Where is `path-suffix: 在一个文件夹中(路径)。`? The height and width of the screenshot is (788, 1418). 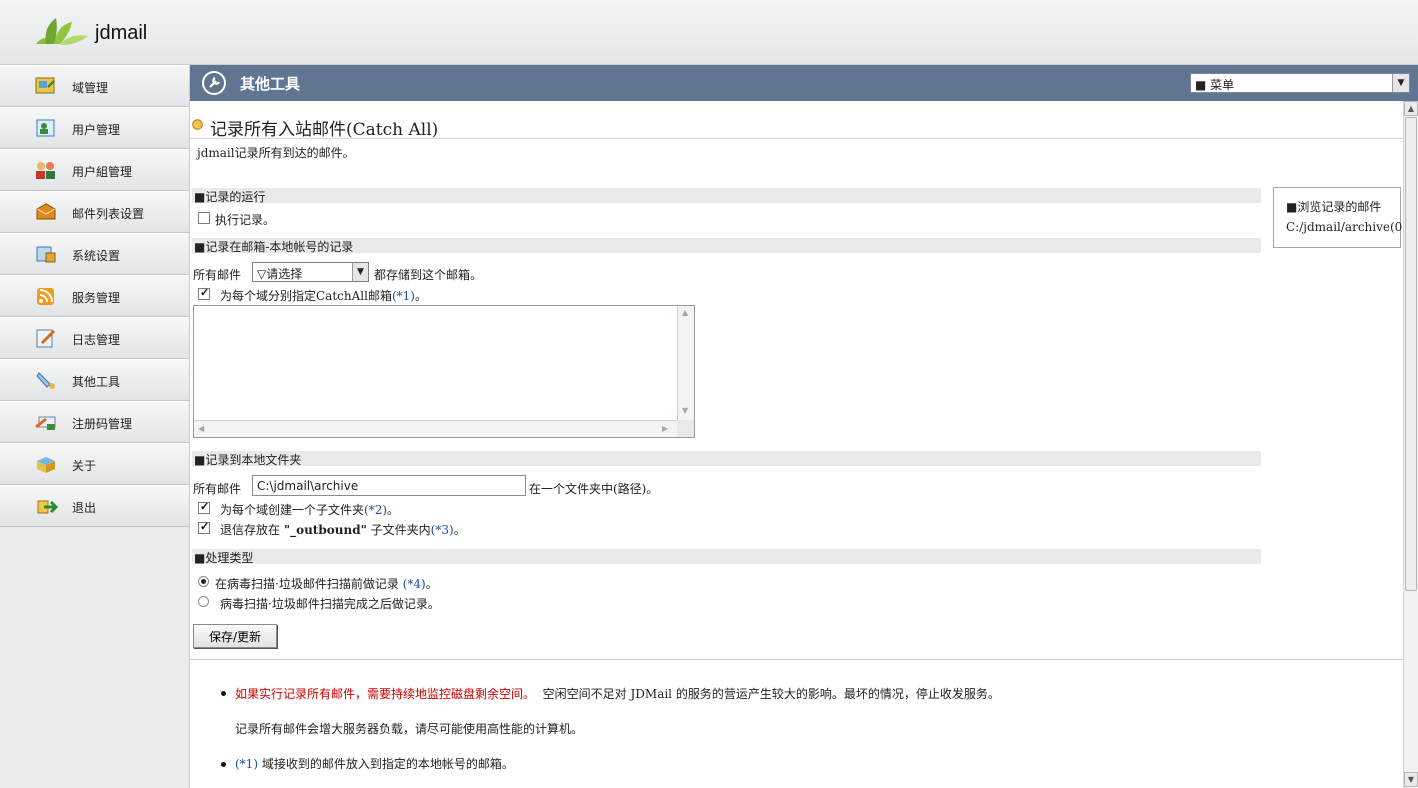 path-suffix: 在一个文件夹中(路径)。 is located at coordinates (594, 489).